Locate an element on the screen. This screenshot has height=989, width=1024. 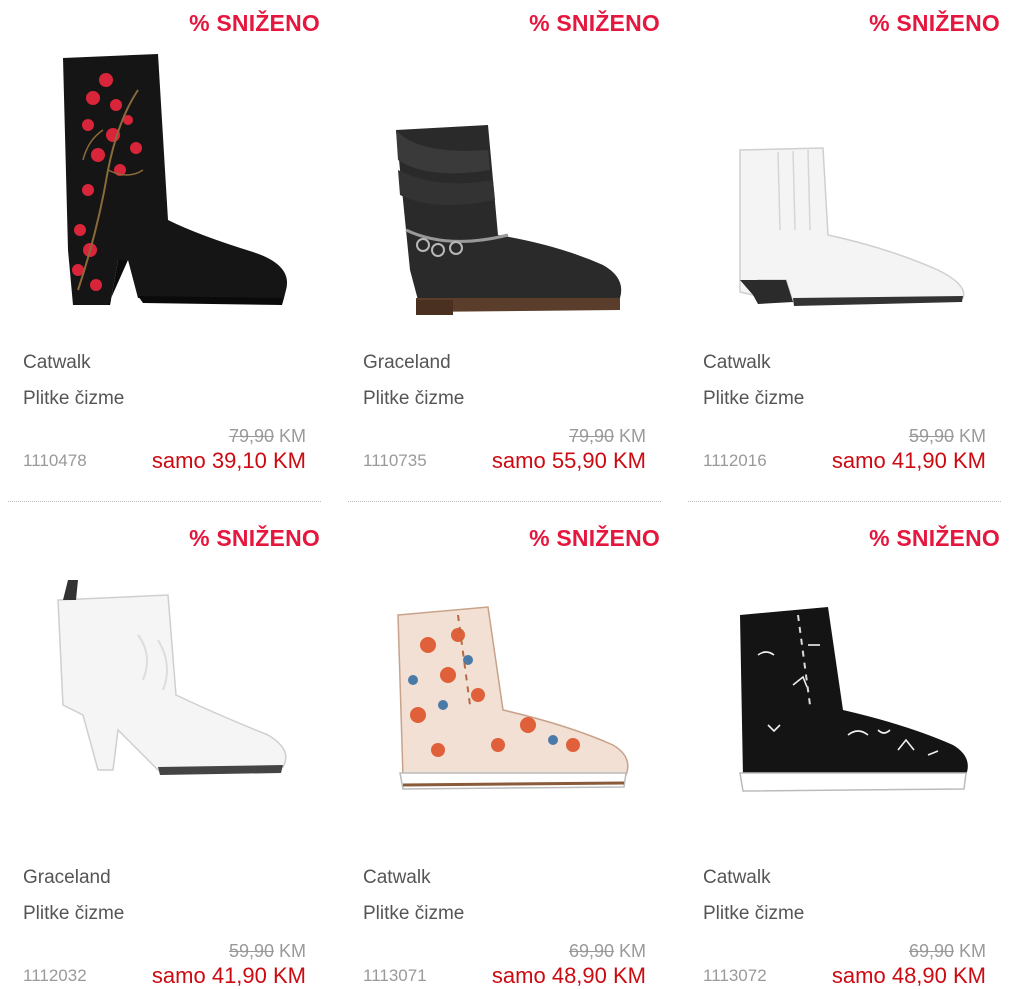
product-code: 1112016 is located at coordinates (735, 460).